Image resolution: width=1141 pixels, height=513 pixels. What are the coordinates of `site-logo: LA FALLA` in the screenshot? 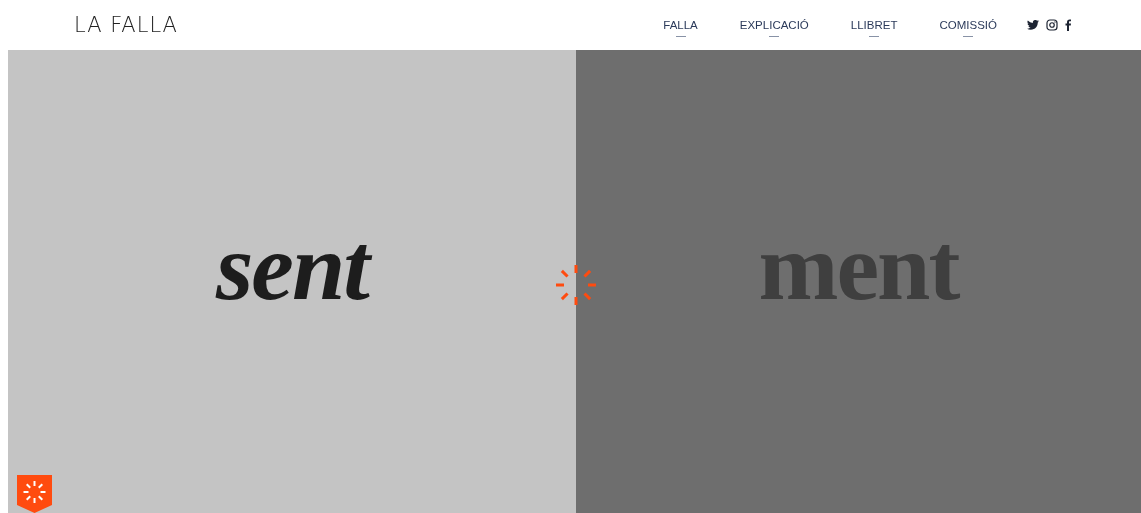 It's located at (126, 25).